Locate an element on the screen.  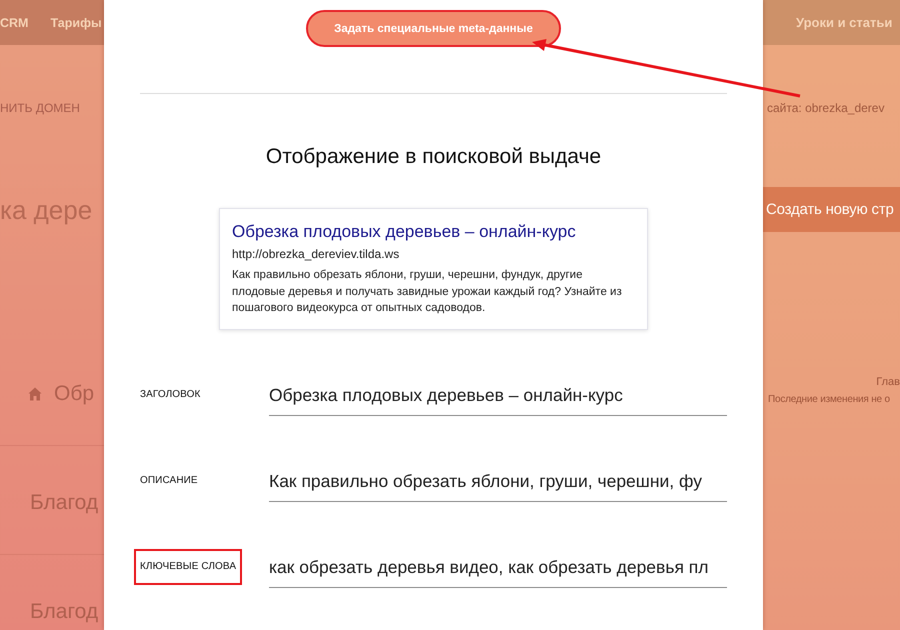
page-status-title: Глав is located at coordinates (888, 382).